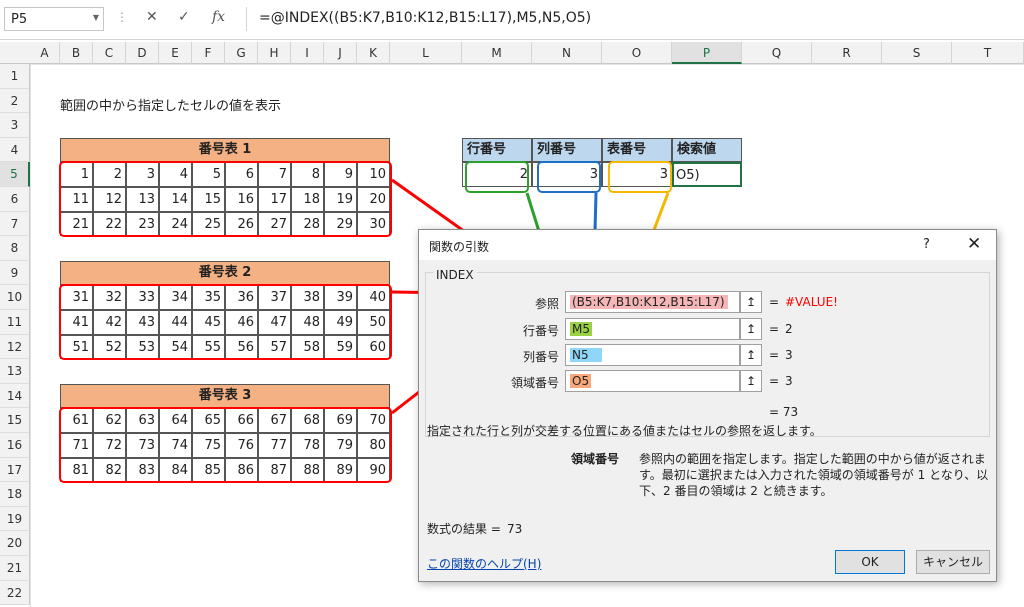 The width and height of the screenshot is (1024, 607). I want to click on column-header: J, so click(340, 53).